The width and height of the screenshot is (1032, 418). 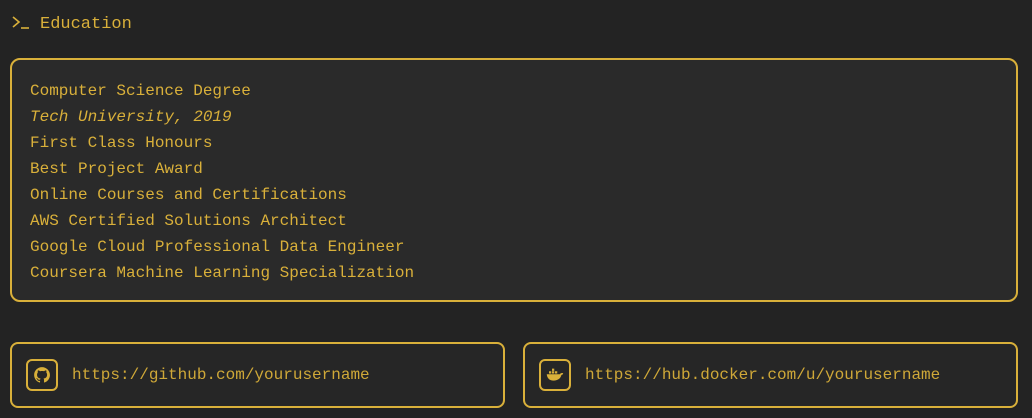 What do you see at coordinates (116, 169) in the screenshot?
I see `degree-award: Best Project Award` at bounding box center [116, 169].